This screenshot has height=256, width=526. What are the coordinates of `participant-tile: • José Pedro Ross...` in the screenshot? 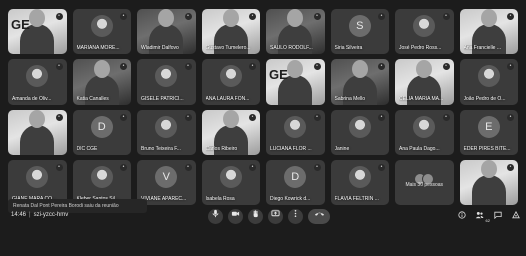 It's located at (424, 32).